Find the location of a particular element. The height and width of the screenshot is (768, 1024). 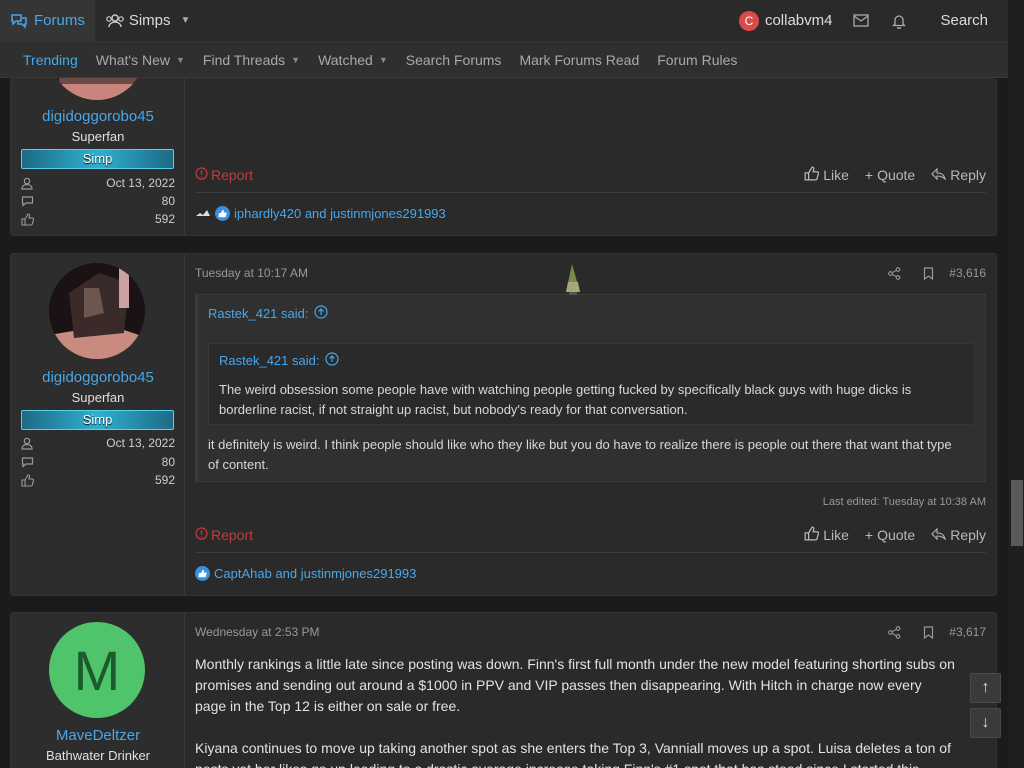

nav-label: Forum Rules is located at coordinates (697, 59).